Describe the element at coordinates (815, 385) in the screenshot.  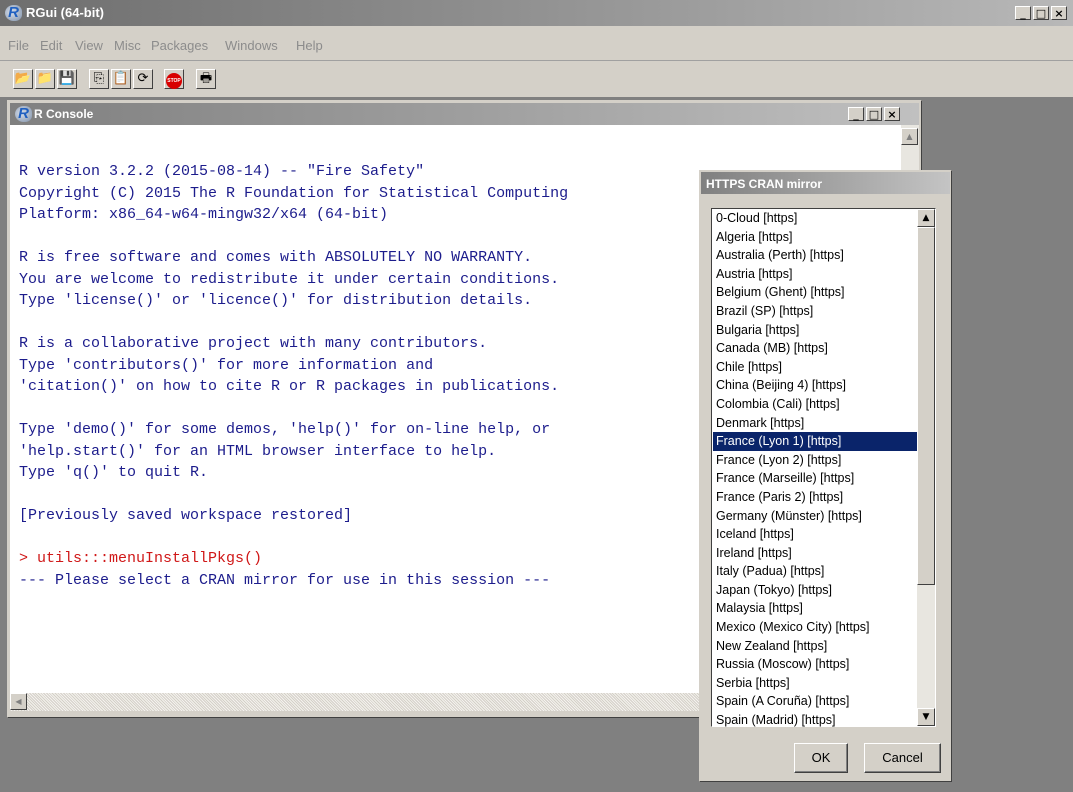
I see `mirror-item: China (Beijing 4) [https]` at that location.